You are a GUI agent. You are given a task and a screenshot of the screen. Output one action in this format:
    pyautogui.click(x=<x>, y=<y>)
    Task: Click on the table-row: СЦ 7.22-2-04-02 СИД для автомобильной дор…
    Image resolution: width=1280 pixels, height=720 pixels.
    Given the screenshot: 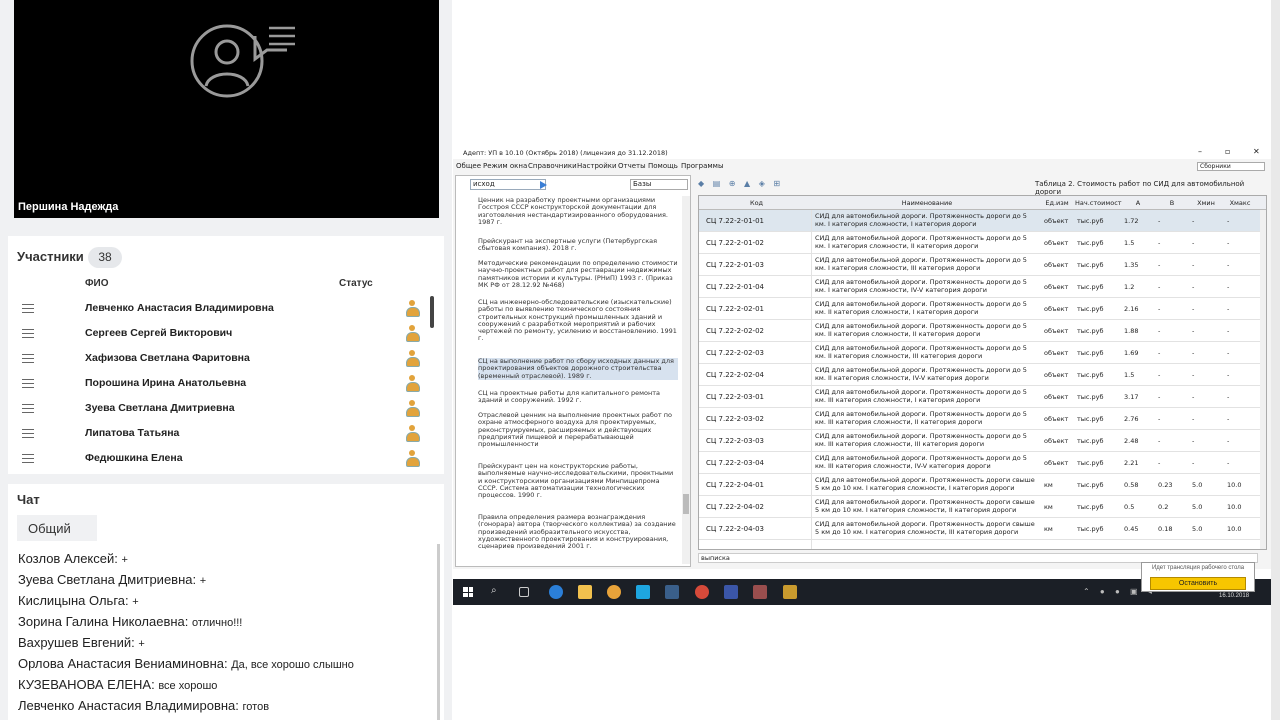 What is the action you would take?
    pyautogui.click(x=979, y=507)
    